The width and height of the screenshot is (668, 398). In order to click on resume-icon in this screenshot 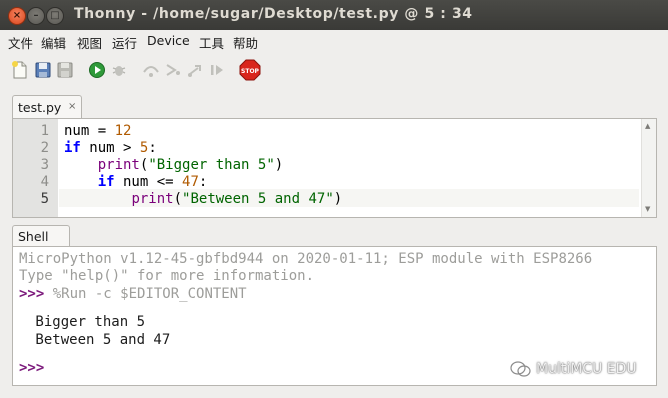, I will do `click(217, 70)`.